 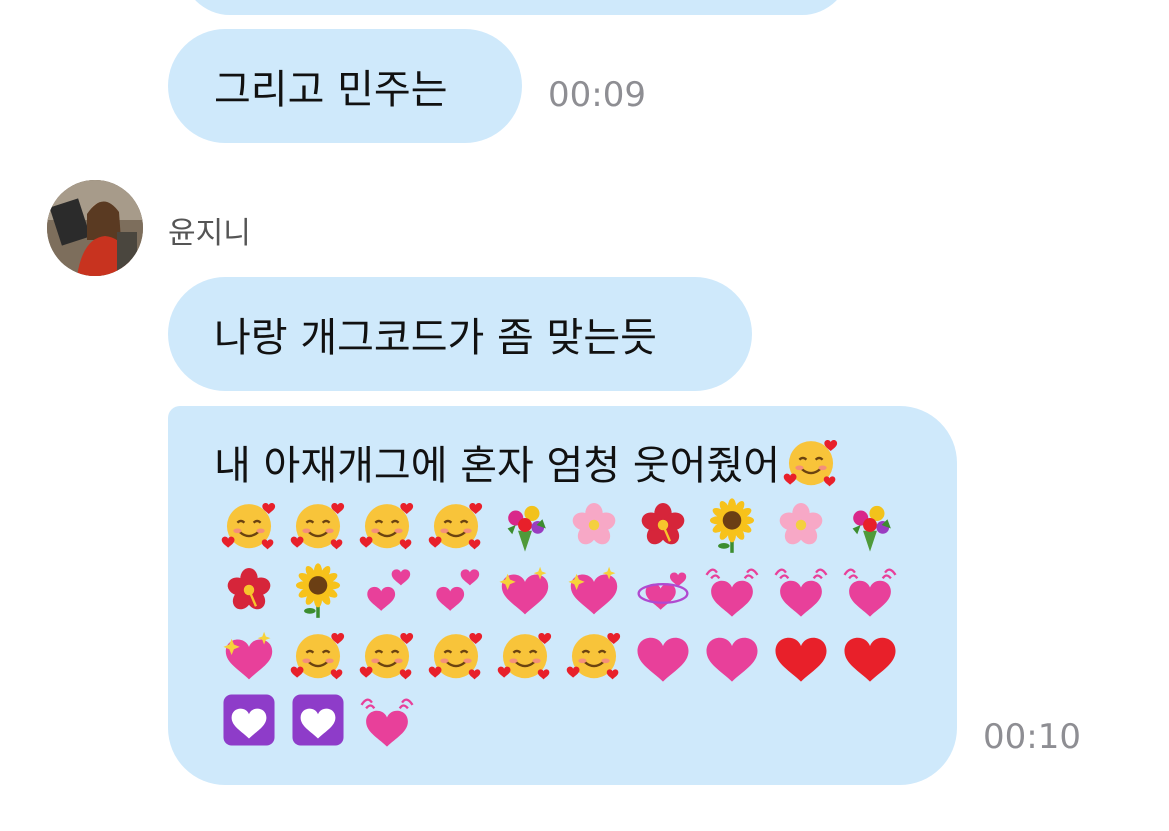 I want to click on message-text: 그리고 민주는, so click(x=331, y=90).